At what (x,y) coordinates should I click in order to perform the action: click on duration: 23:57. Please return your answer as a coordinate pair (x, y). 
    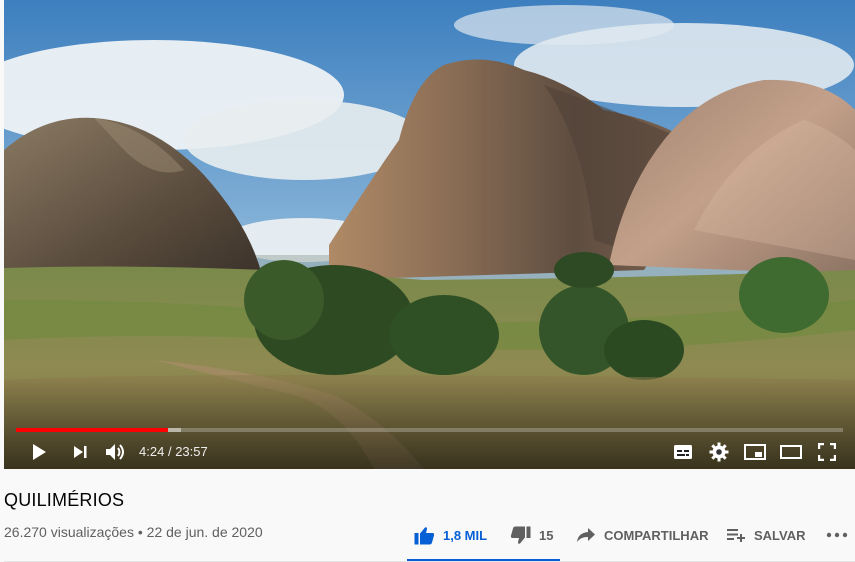
    Looking at the image, I should click on (191, 451).